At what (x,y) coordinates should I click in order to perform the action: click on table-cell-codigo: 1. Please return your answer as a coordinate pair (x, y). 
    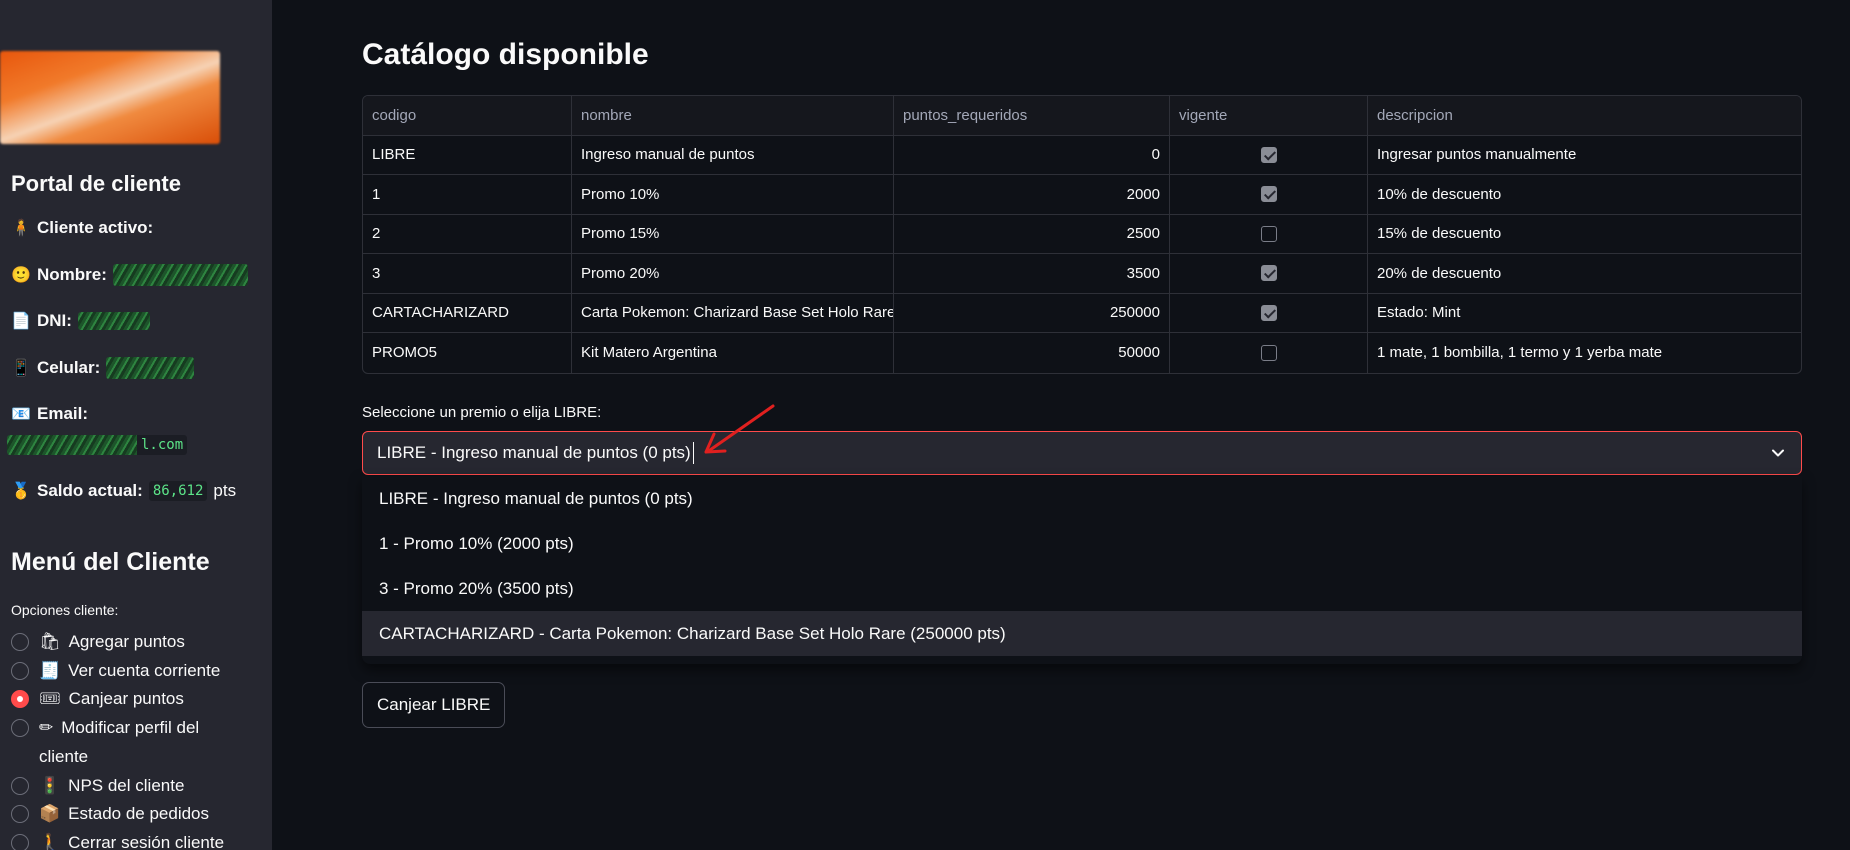
    Looking at the image, I should click on (467, 194).